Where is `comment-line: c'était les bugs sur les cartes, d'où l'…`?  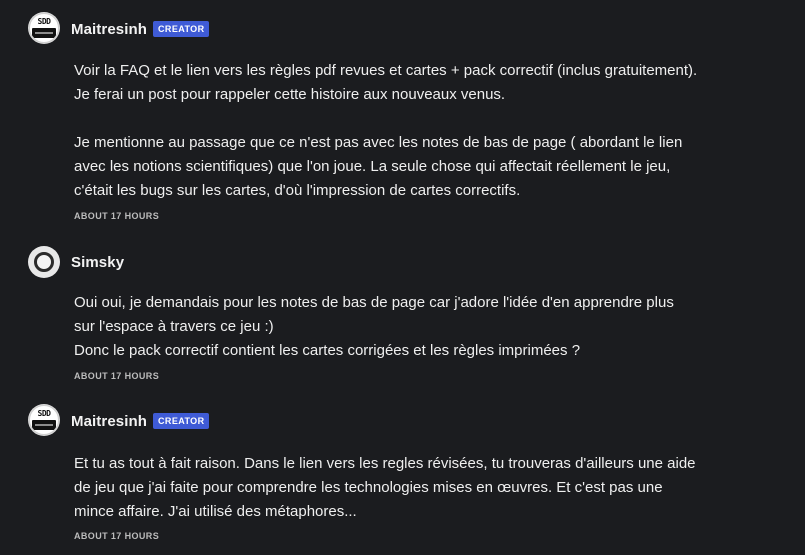 comment-line: c'était les bugs sur les cartes, d'où l'… is located at coordinates (297, 190).